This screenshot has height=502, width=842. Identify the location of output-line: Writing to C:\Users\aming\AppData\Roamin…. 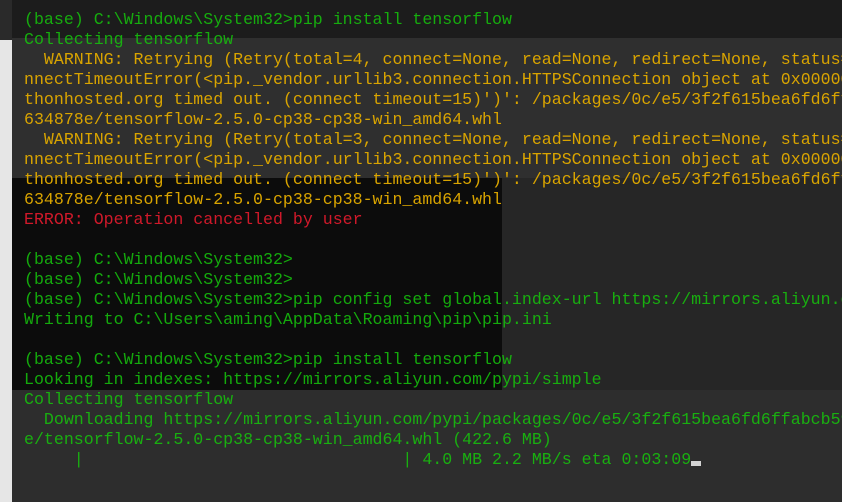
(433, 320).